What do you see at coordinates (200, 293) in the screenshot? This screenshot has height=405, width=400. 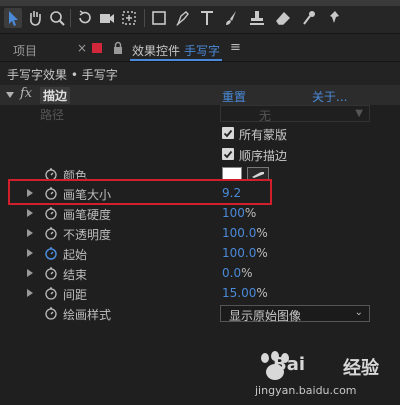 I see `spacing-row: 间距 15.00%` at bounding box center [200, 293].